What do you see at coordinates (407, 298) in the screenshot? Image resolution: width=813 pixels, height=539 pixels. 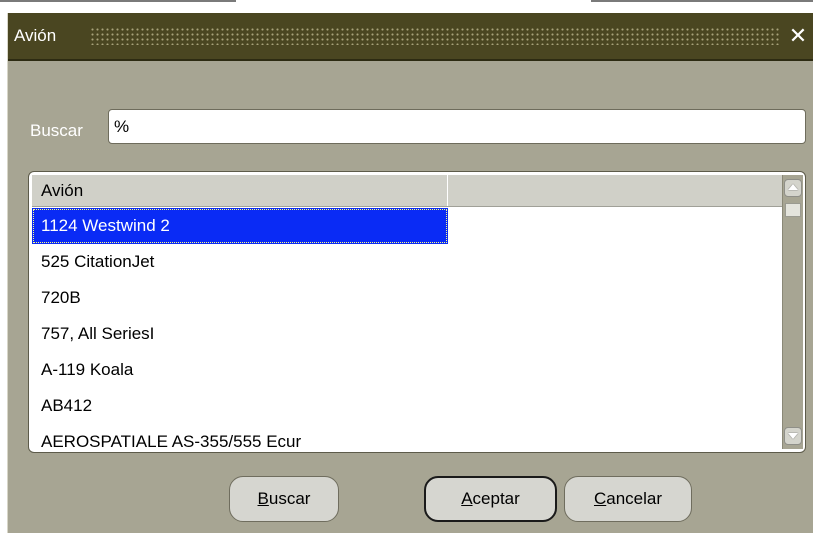 I see `list-item: 720B` at bounding box center [407, 298].